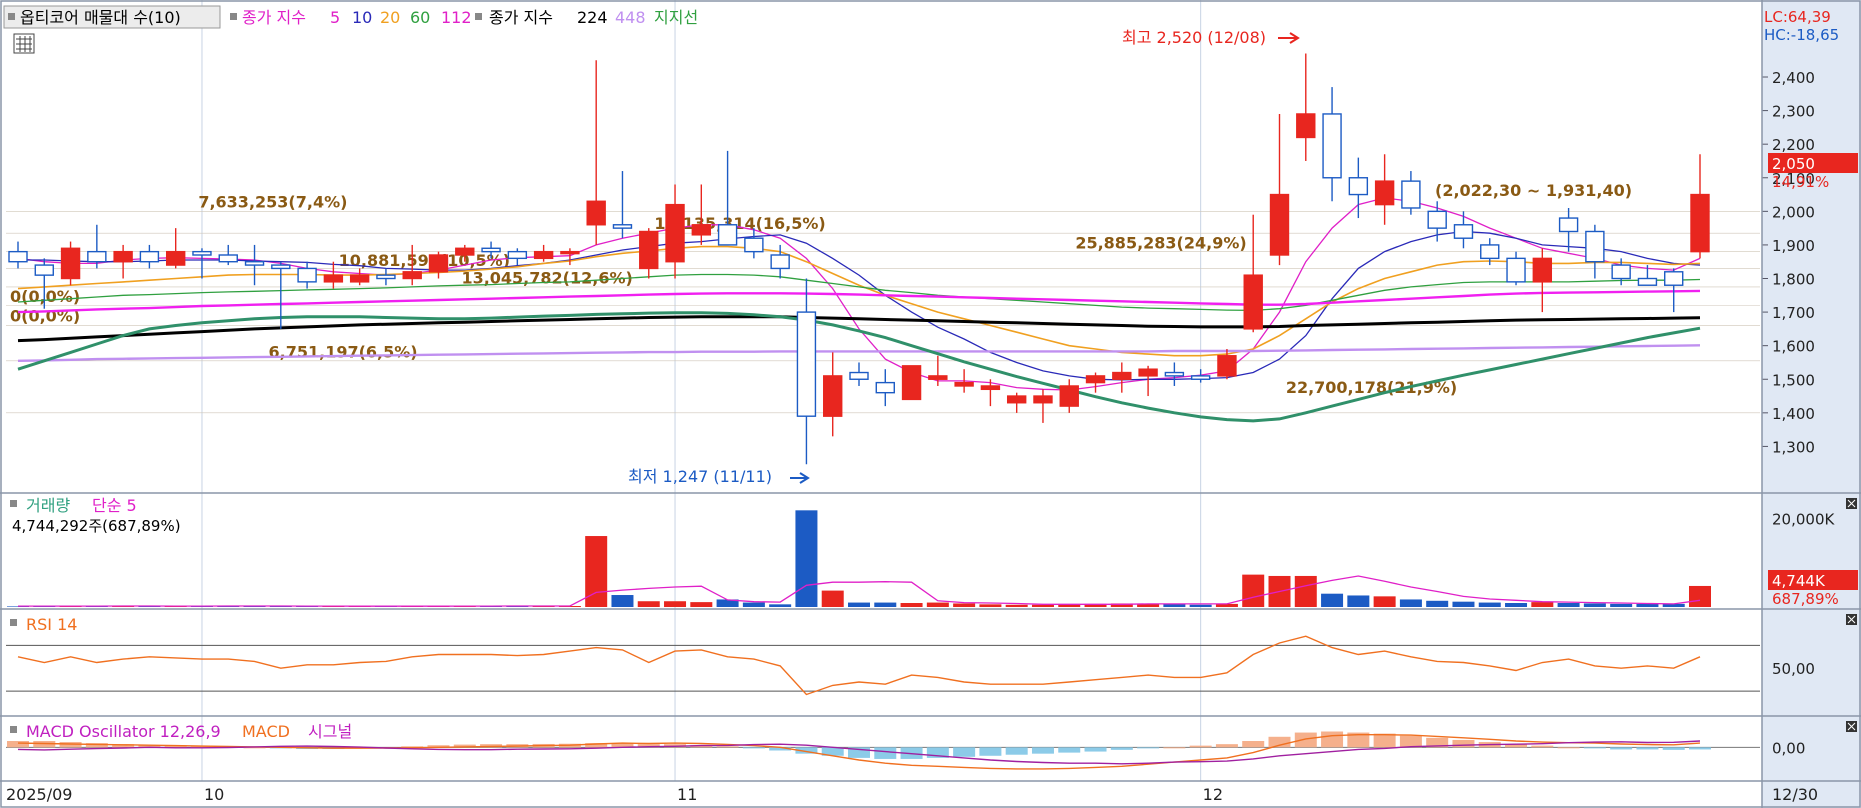 The width and height of the screenshot is (1861, 808). What do you see at coordinates (1793, 246) in the screenshot?
I see `y-tick-label: 1,900` at bounding box center [1793, 246].